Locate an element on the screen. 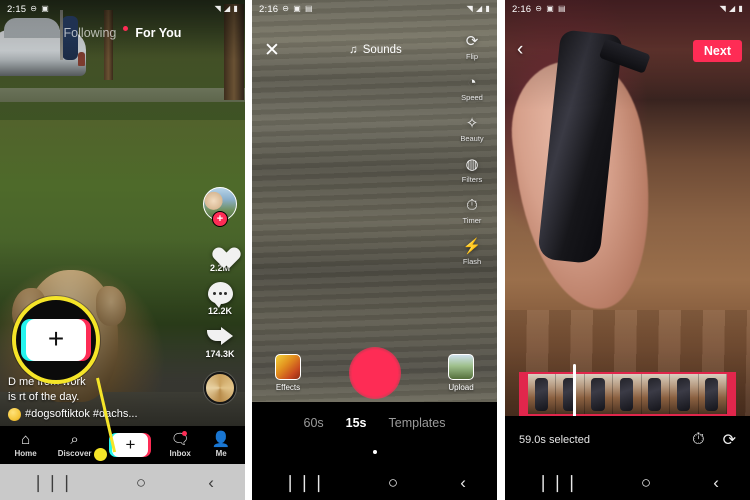 This screenshot has width=750, height=500. back-nav-icon: ‹ is located at coordinates (211, 482).